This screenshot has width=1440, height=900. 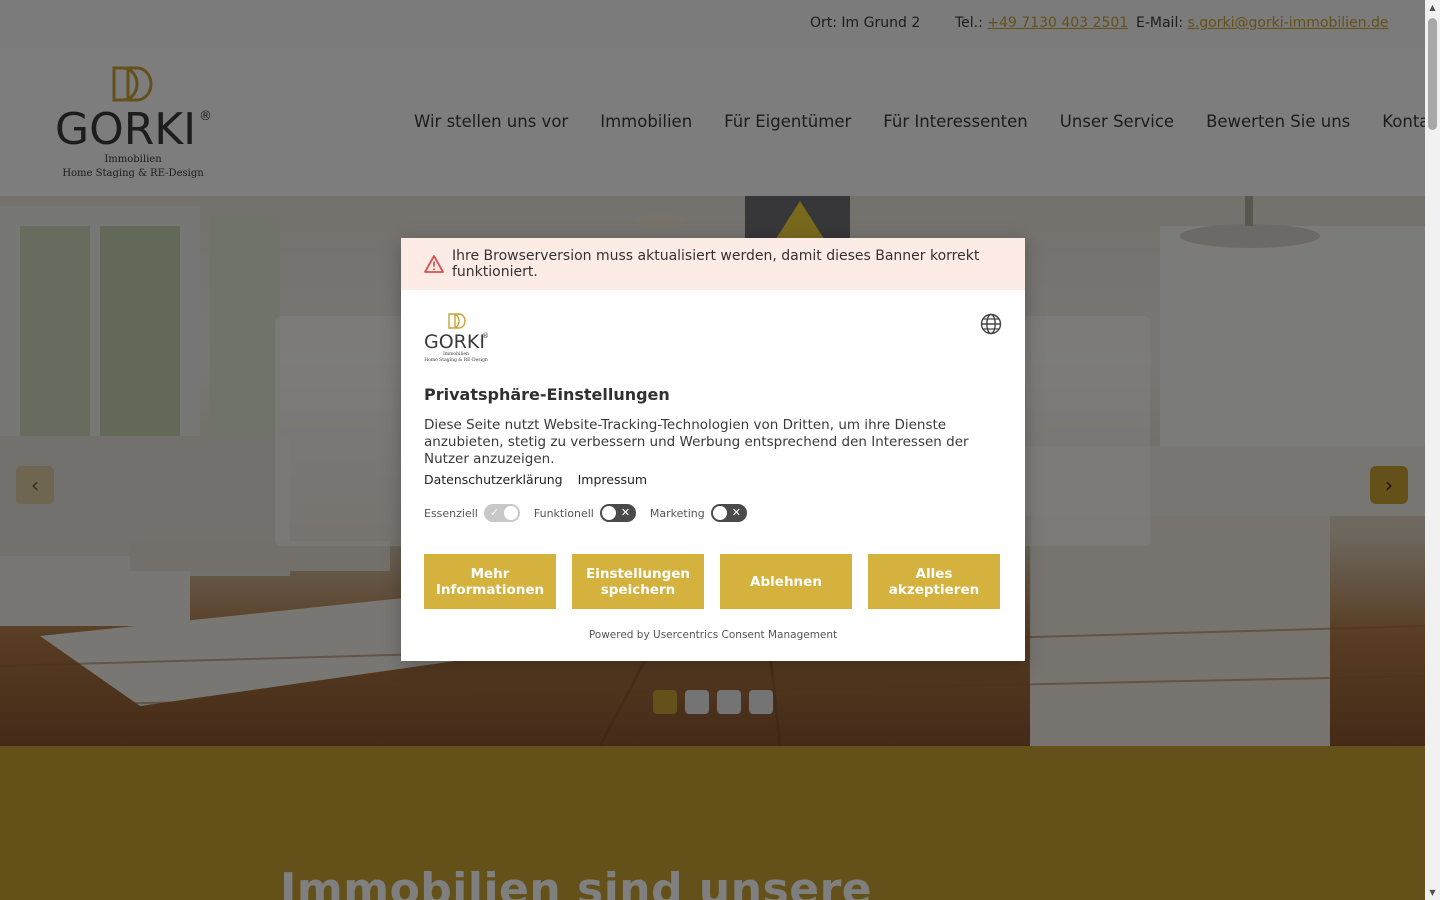 What do you see at coordinates (563, 513) in the screenshot?
I see `toggle-label-funktionell: Funktionell` at bounding box center [563, 513].